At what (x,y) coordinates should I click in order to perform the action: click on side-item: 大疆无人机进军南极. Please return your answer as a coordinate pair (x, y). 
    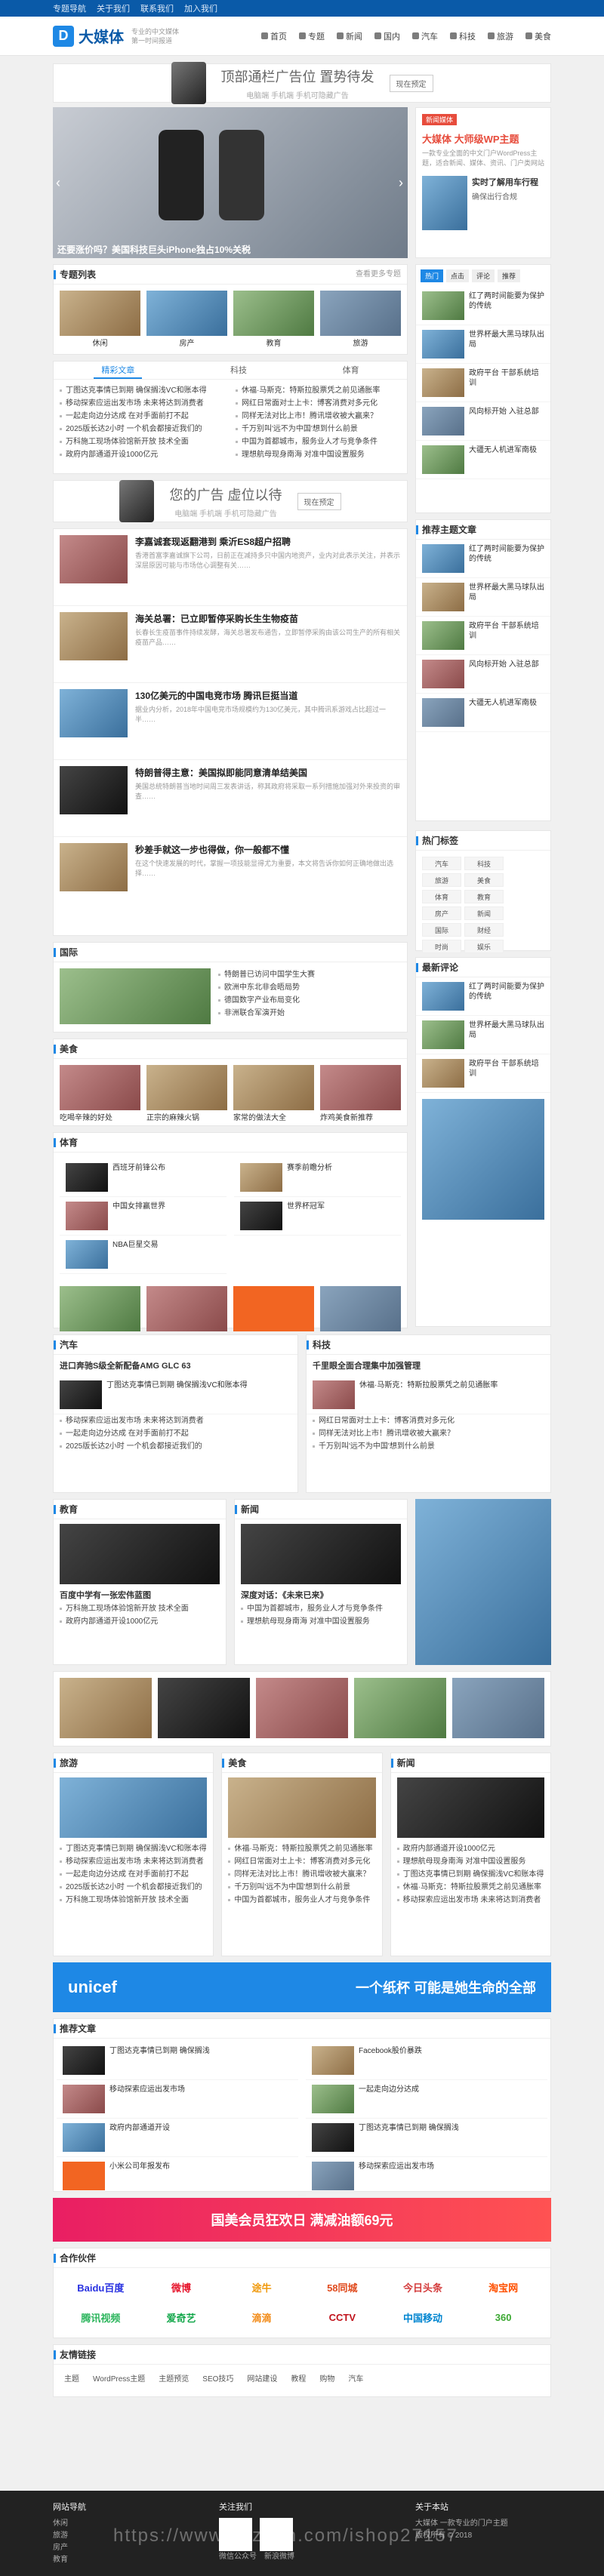
    Looking at the image, I should click on (483, 713).